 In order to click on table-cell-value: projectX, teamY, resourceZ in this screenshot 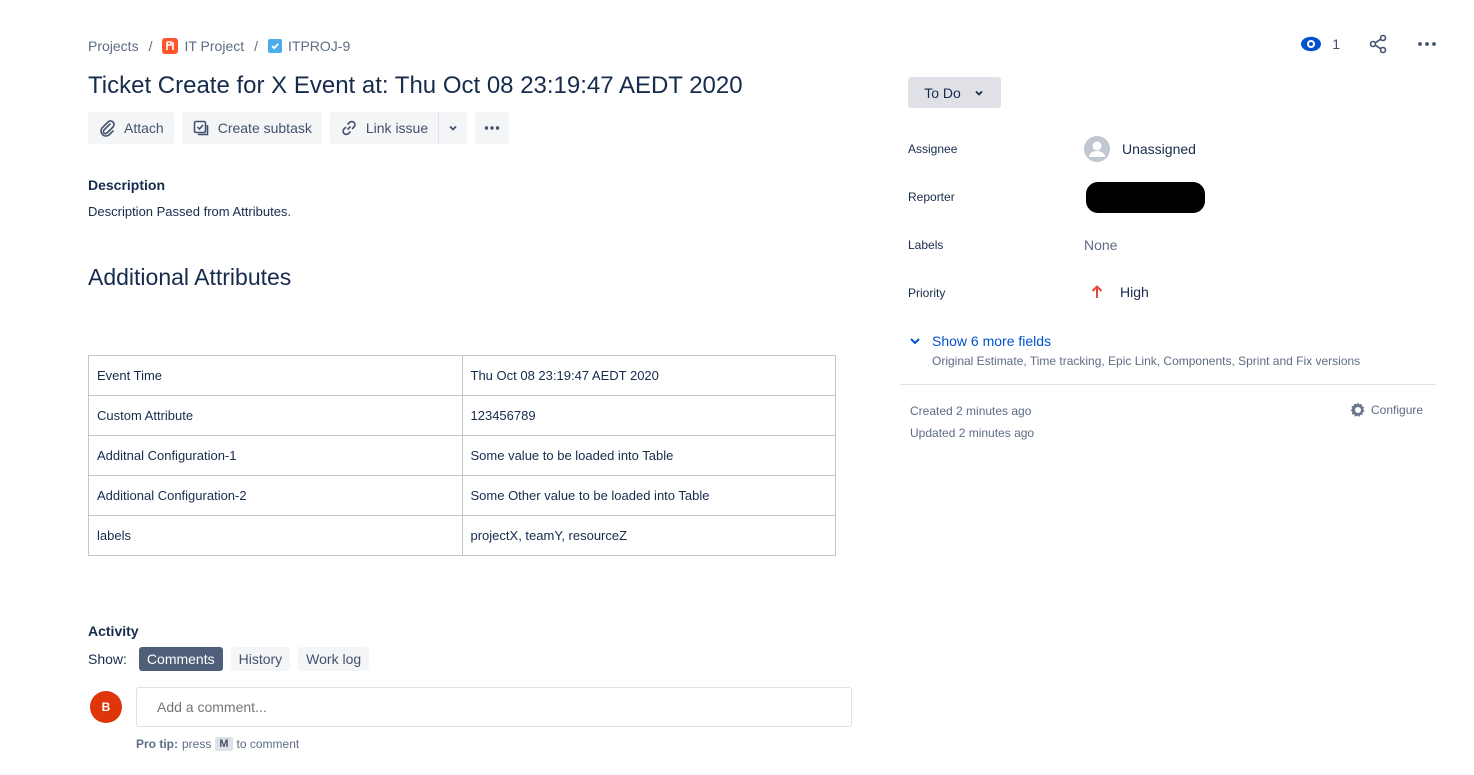, I will do `click(648, 535)`.